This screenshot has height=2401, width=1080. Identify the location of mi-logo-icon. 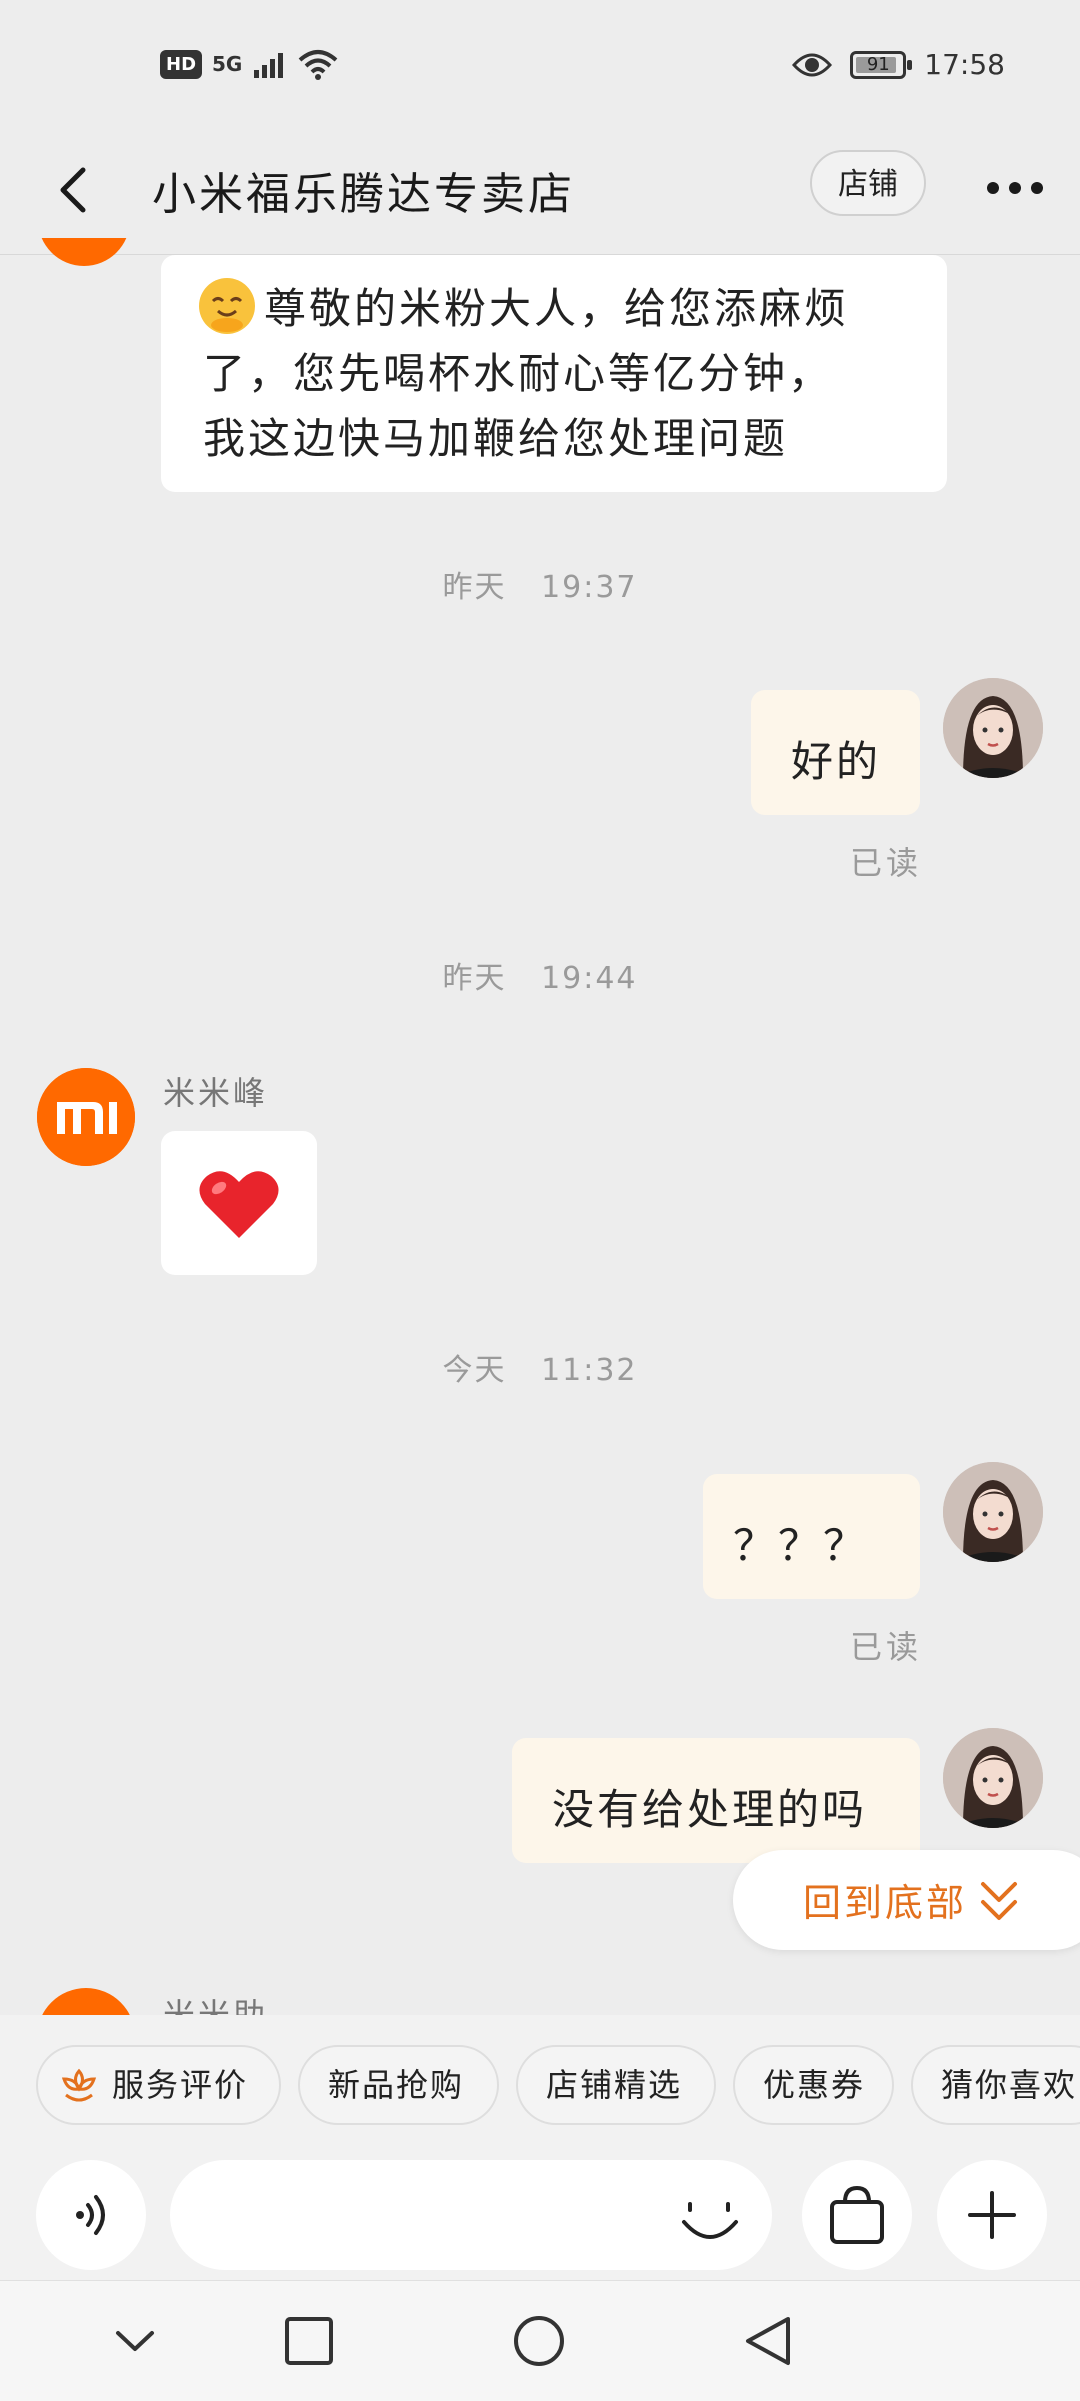
(86, 1117).